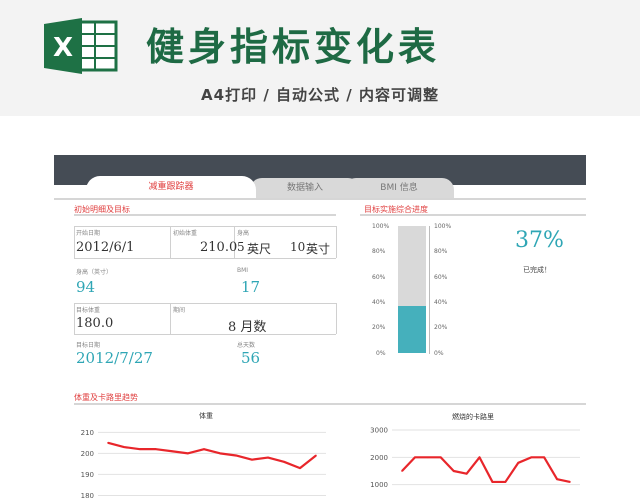 This screenshot has width=640, height=500. What do you see at coordinates (94, 272) in the screenshot?
I see `height-inches-label: 身高（英寸）` at bounding box center [94, 272].